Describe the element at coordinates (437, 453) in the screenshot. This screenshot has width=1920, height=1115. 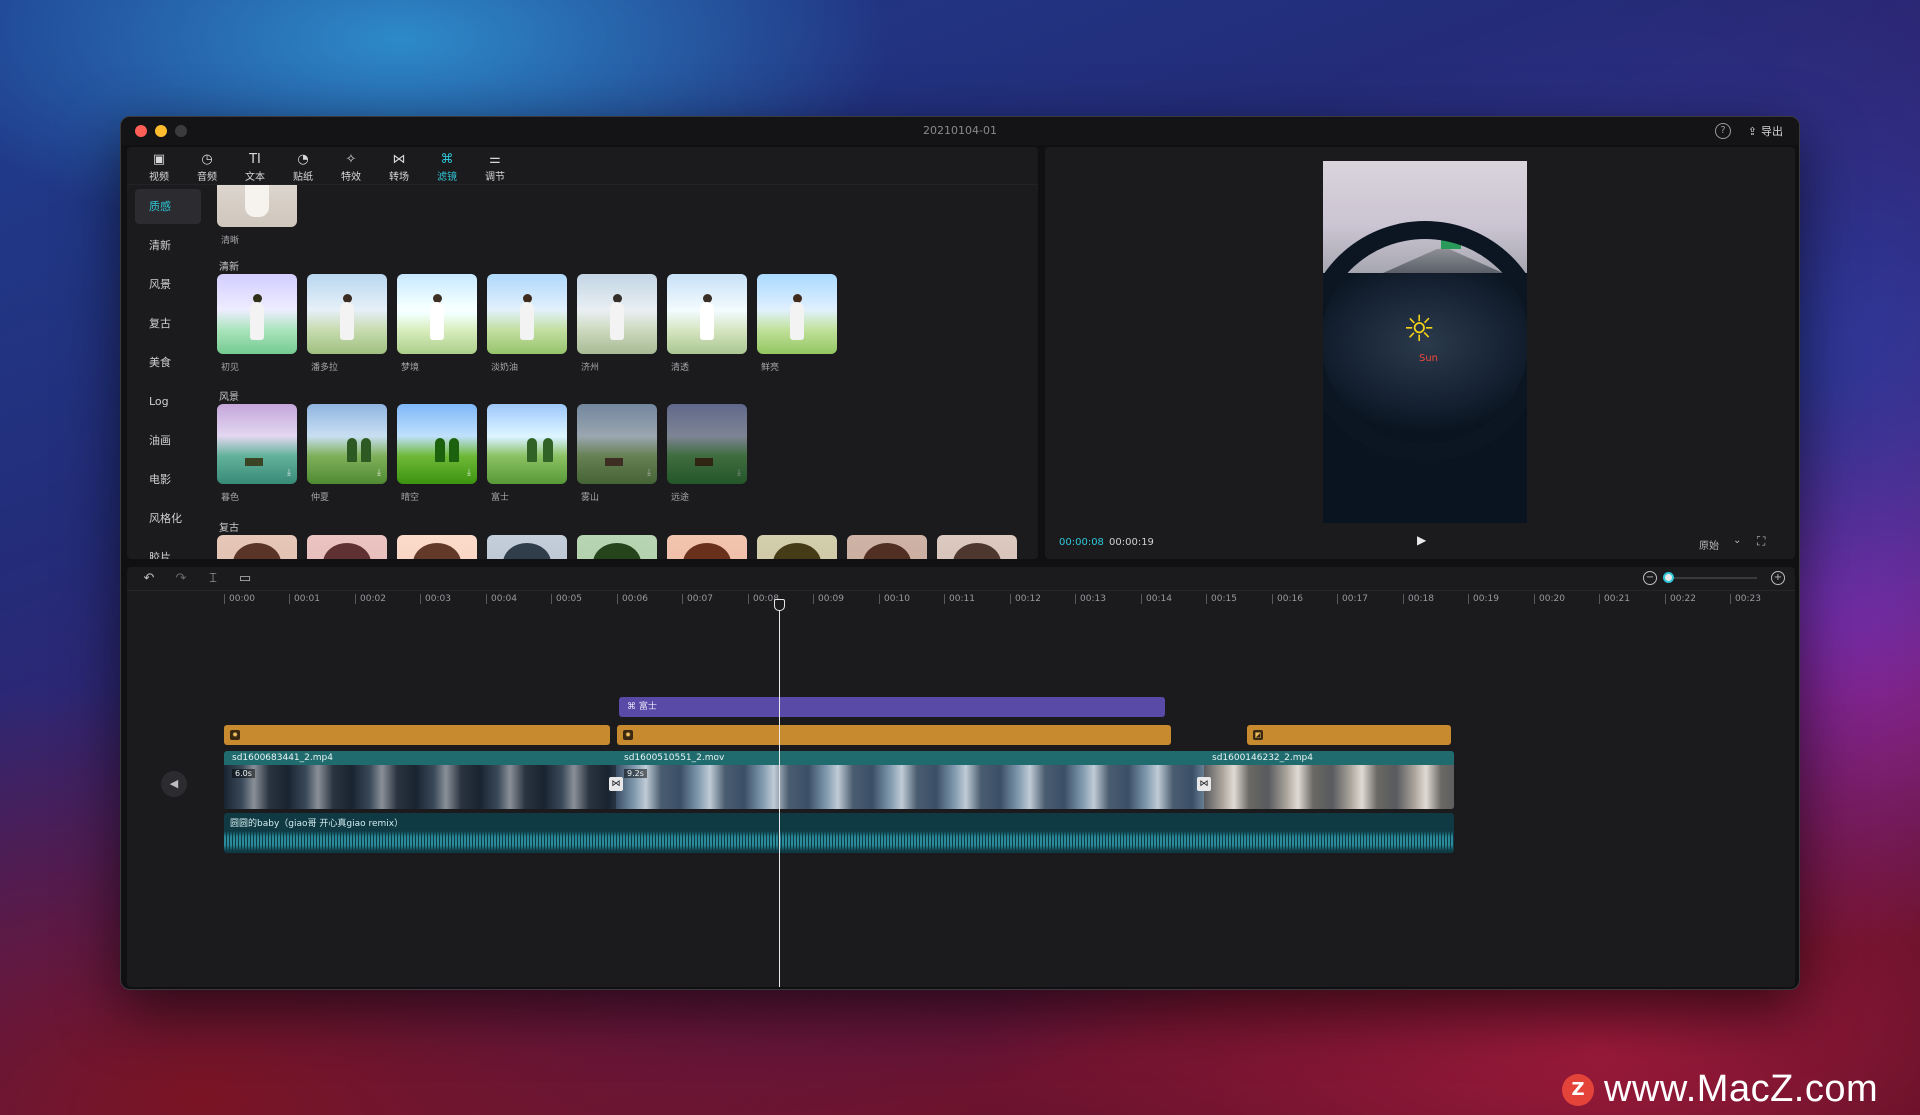
I see `filter-thumb: ⤓ 晴空` at that location.